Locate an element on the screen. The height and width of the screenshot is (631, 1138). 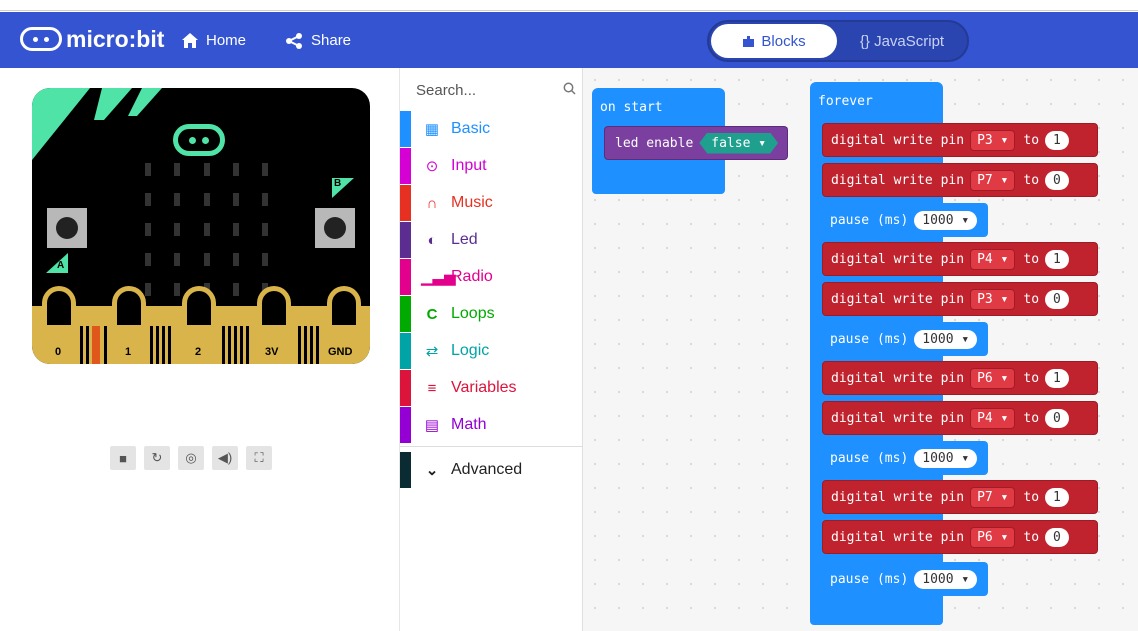
button-a is located at coordinates (67, 228).